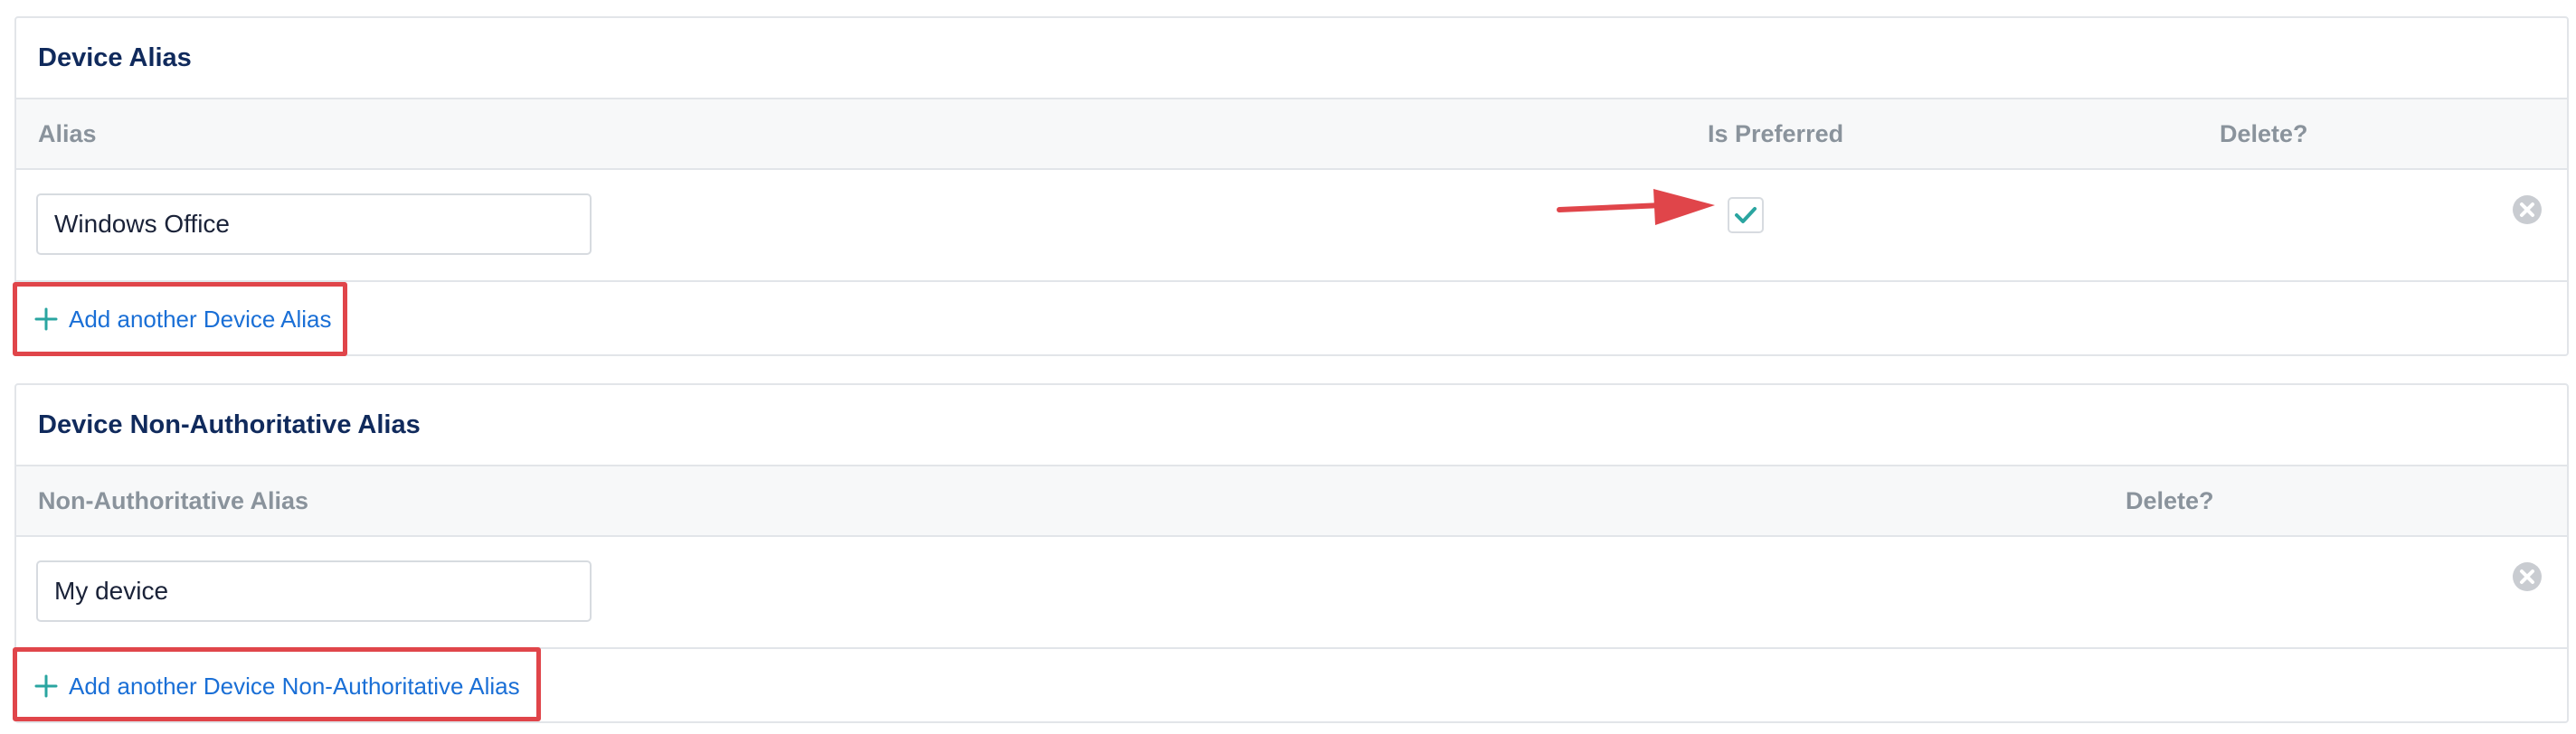 The height and width of the screenshot is (734, 2576). What do you see at coordinates (174, 500) in the screenshot?
I see `column-header-non-authoritative-alias: Non-Authoritative Alias` at bounding box center [174, 500].